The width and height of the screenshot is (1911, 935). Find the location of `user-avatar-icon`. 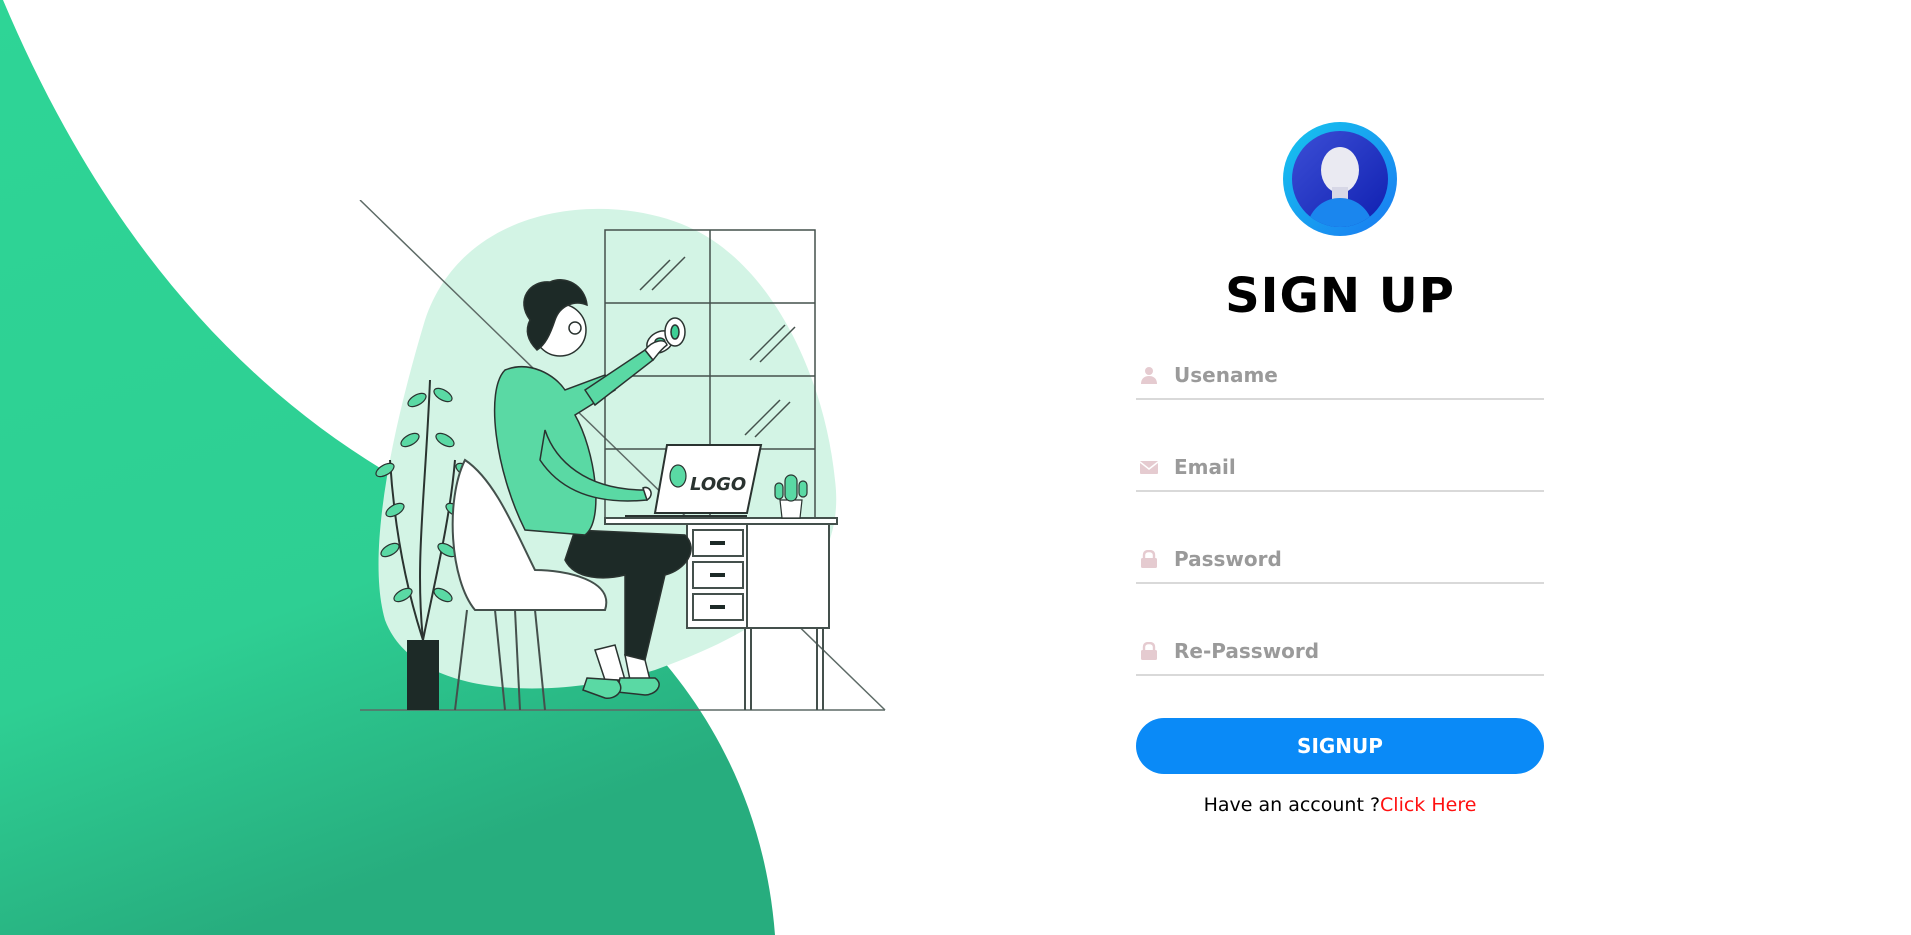

user-avatar-icon is located at coordinates (1340, 179).